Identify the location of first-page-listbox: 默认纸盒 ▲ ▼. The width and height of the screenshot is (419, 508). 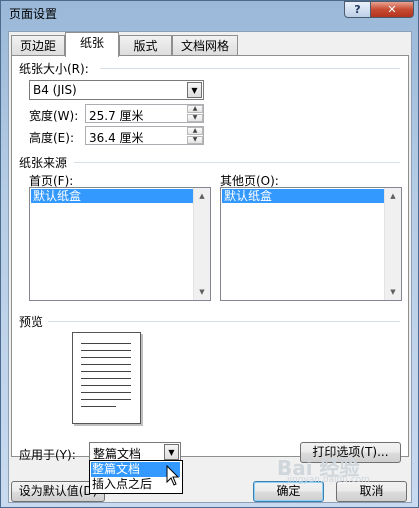
(120, 244).